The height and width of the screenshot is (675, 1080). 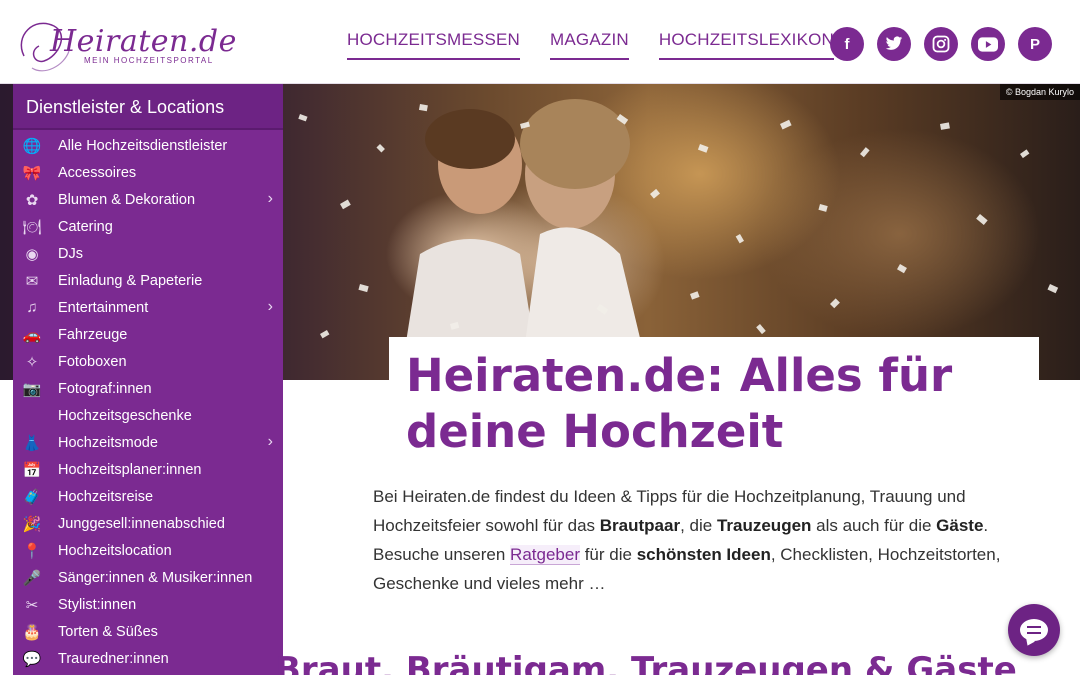 What do you see at coordinates (32, 281) in the screenshot?
I see `envelope-icon: ✉` at bounding box center [32, 281].